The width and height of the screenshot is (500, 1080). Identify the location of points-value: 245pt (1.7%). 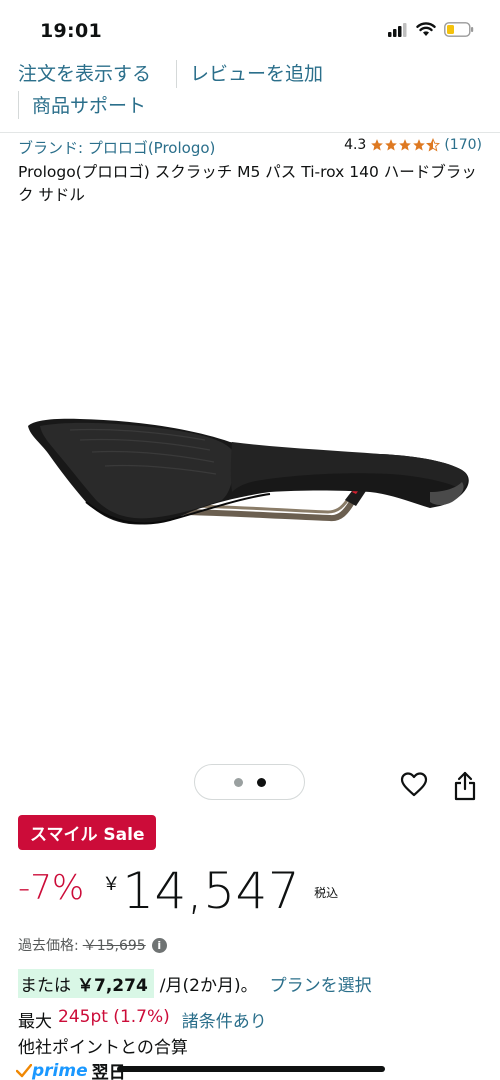
(114, 1017).